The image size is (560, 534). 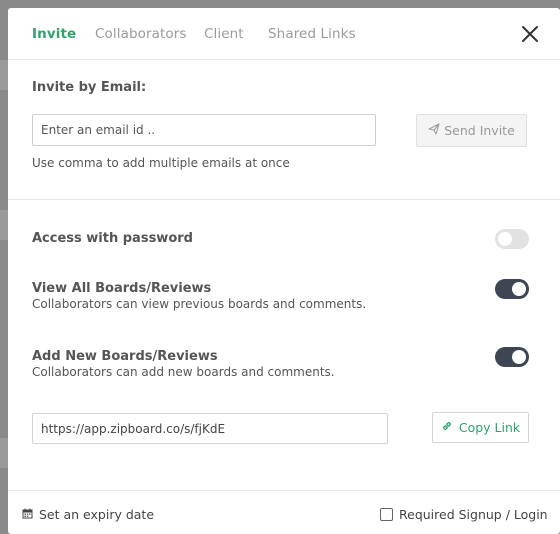 I want to click on required-signup-control: Required Signup / Login, so click(x=464, y=514).